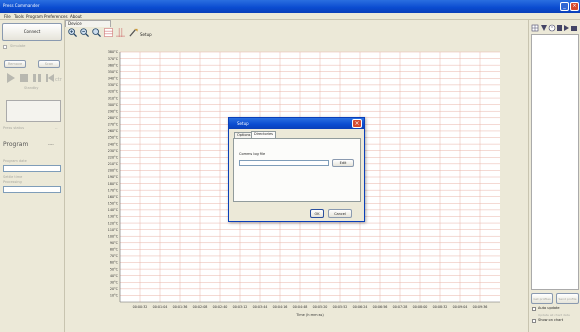 Image resolution: width=580 pixels, height=332 pixels. What do you see at coordinates (32, 32) in the screenshot?
I see `connect-button: Connect` at bounding box center [32, 32].